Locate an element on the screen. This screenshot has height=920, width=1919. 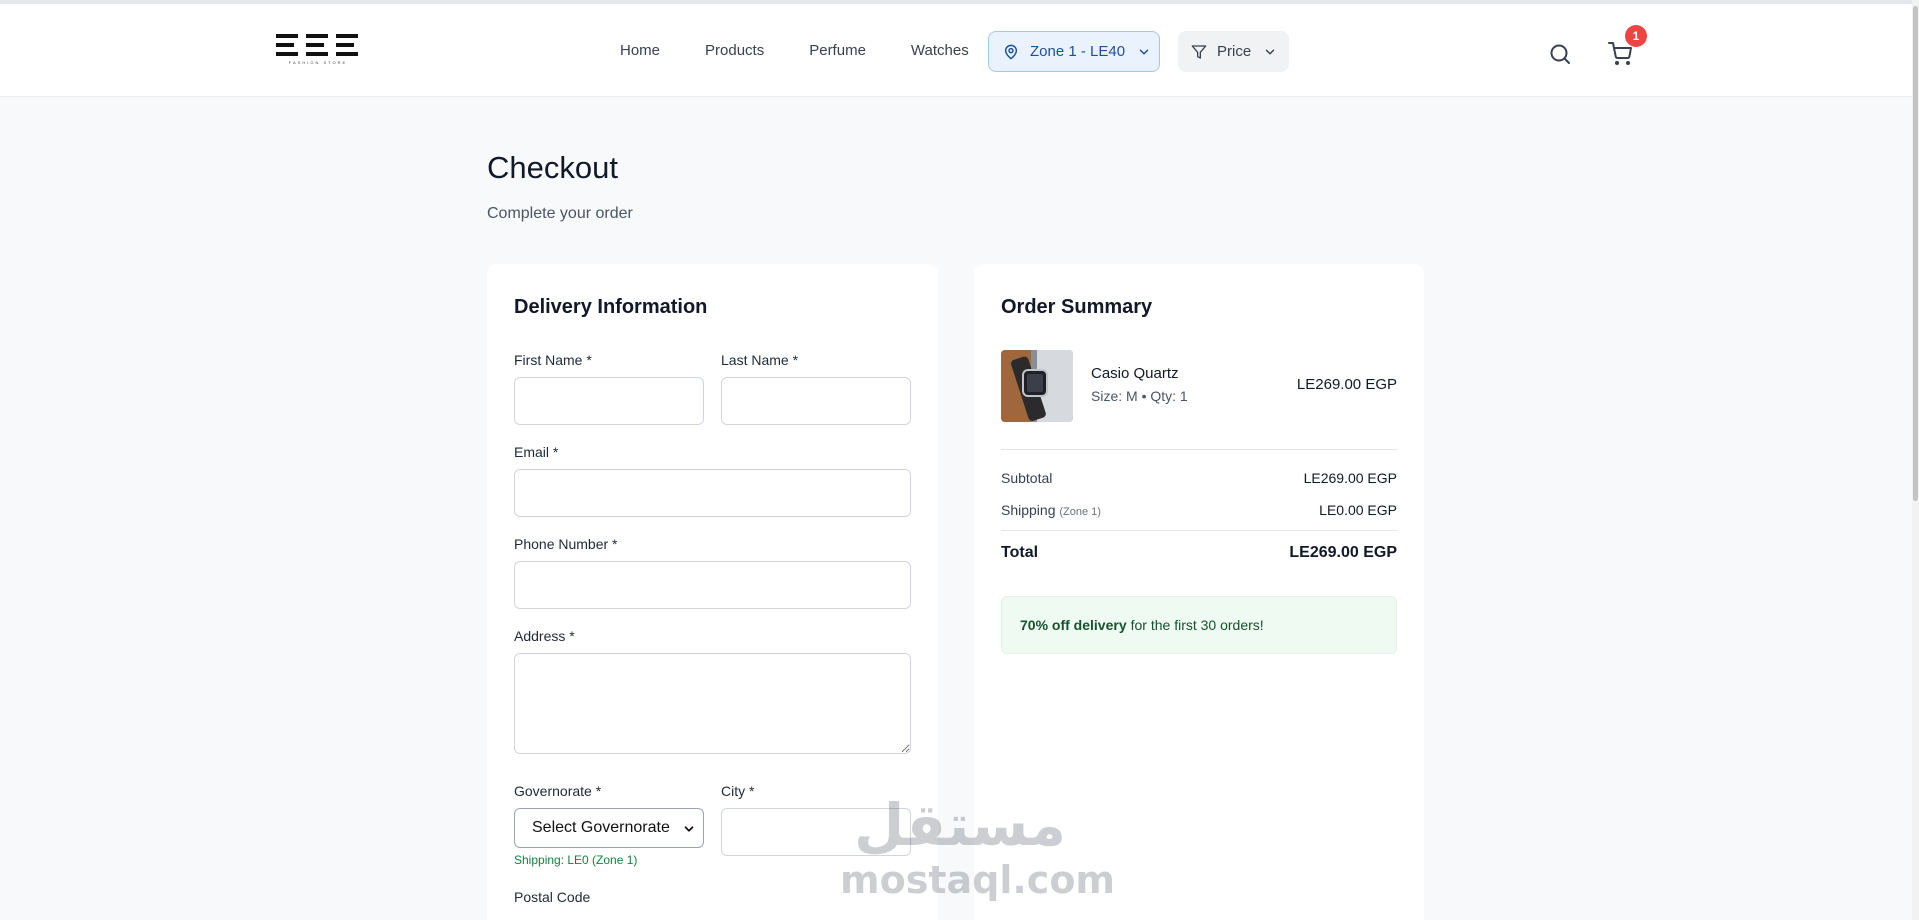
postal-code-label: Postal Code is located at coordinates (552, 897).